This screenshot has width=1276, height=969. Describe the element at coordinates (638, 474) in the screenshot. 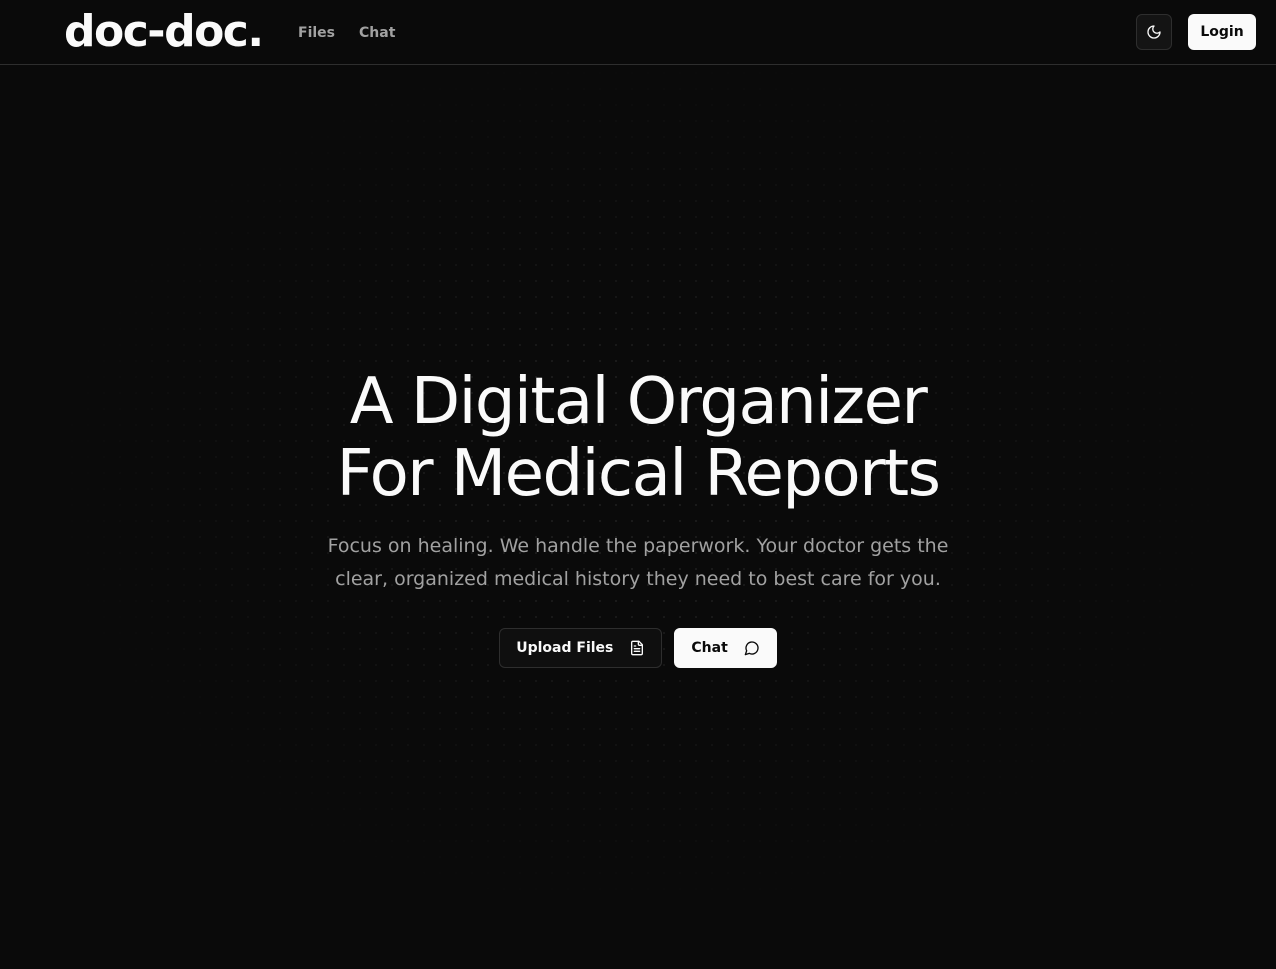

I see `hero-title-line-2: For Medical Reports` at that location.